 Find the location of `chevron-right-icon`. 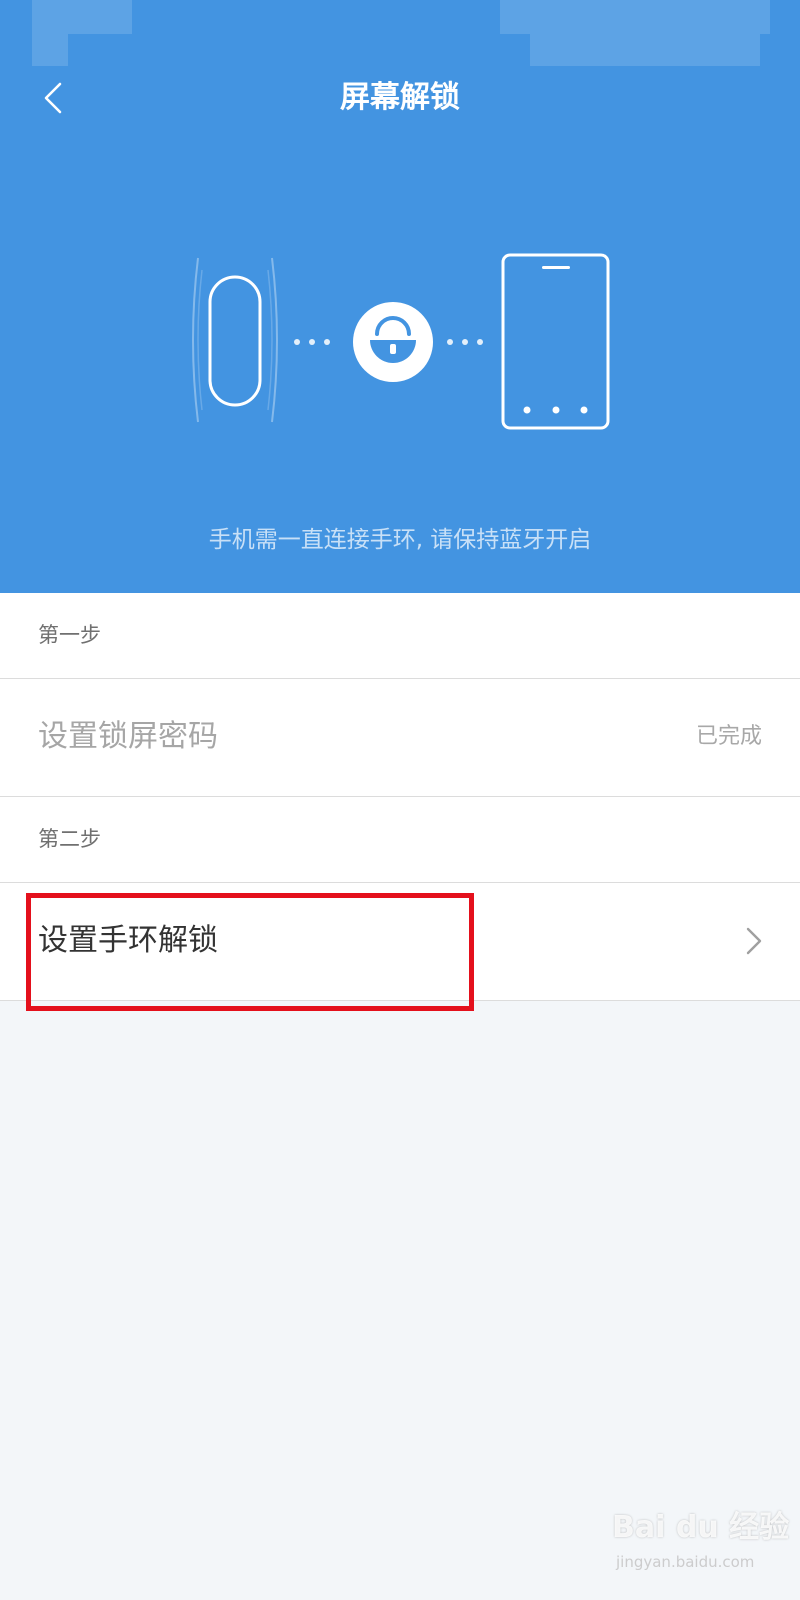

chevron-right-icon is located at coordinates (754, 941).